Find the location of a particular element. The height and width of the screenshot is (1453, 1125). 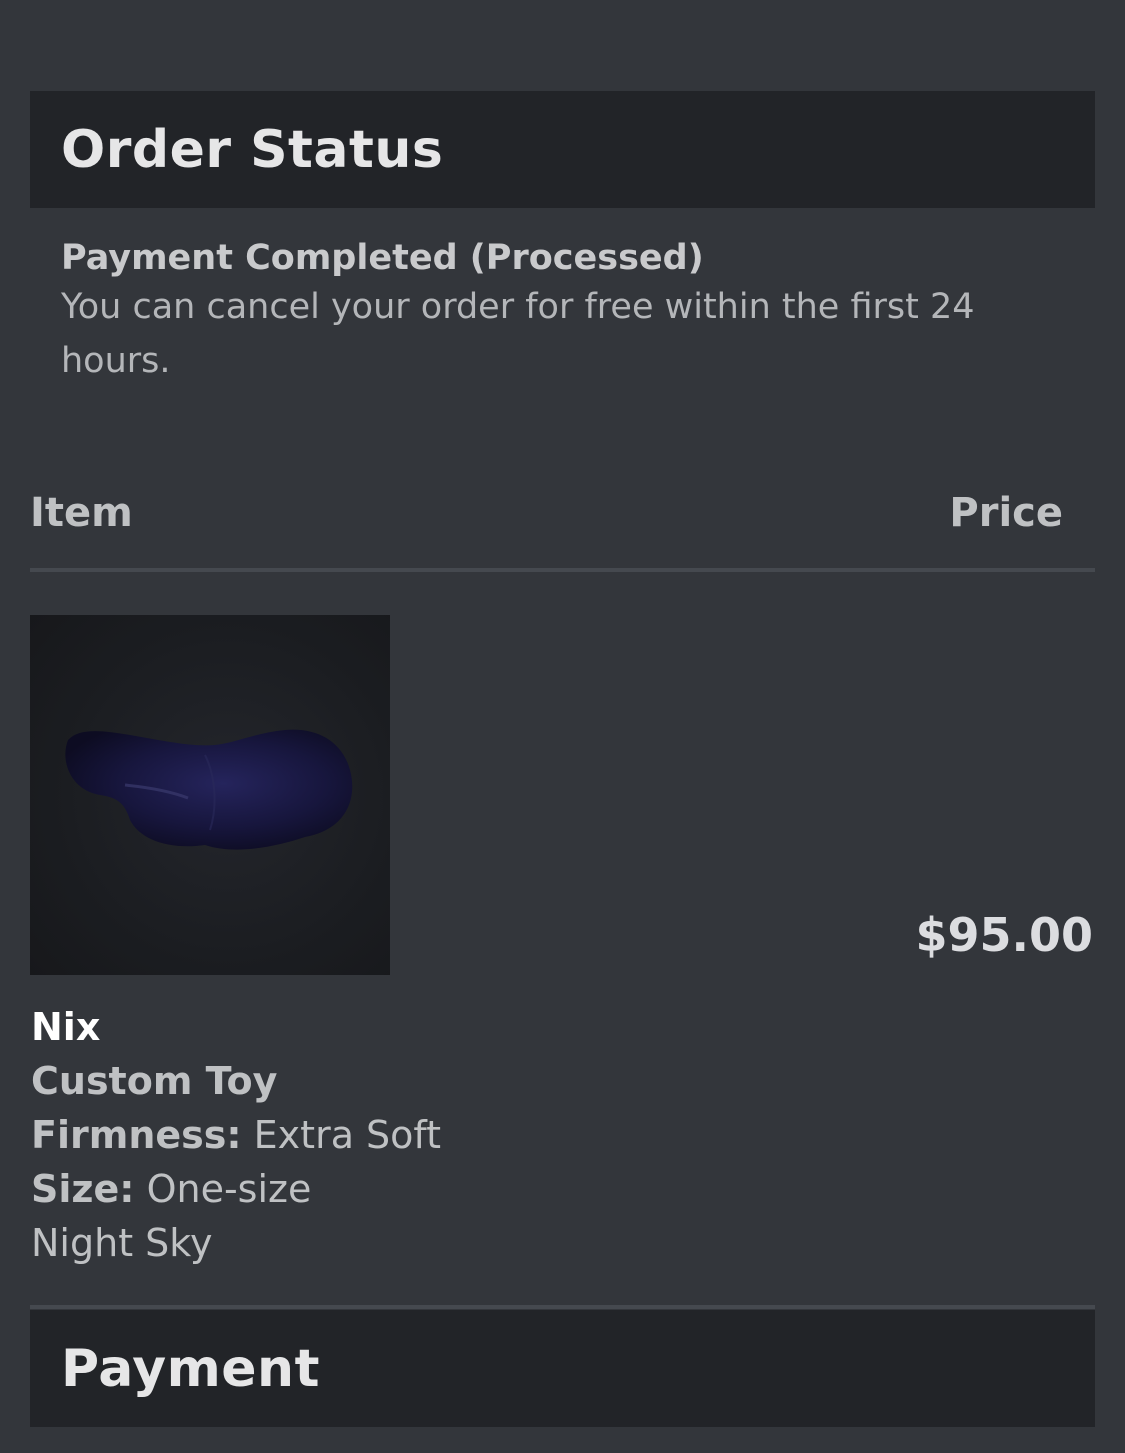

payment-header: Payment is located at coordinates (562, 1368).